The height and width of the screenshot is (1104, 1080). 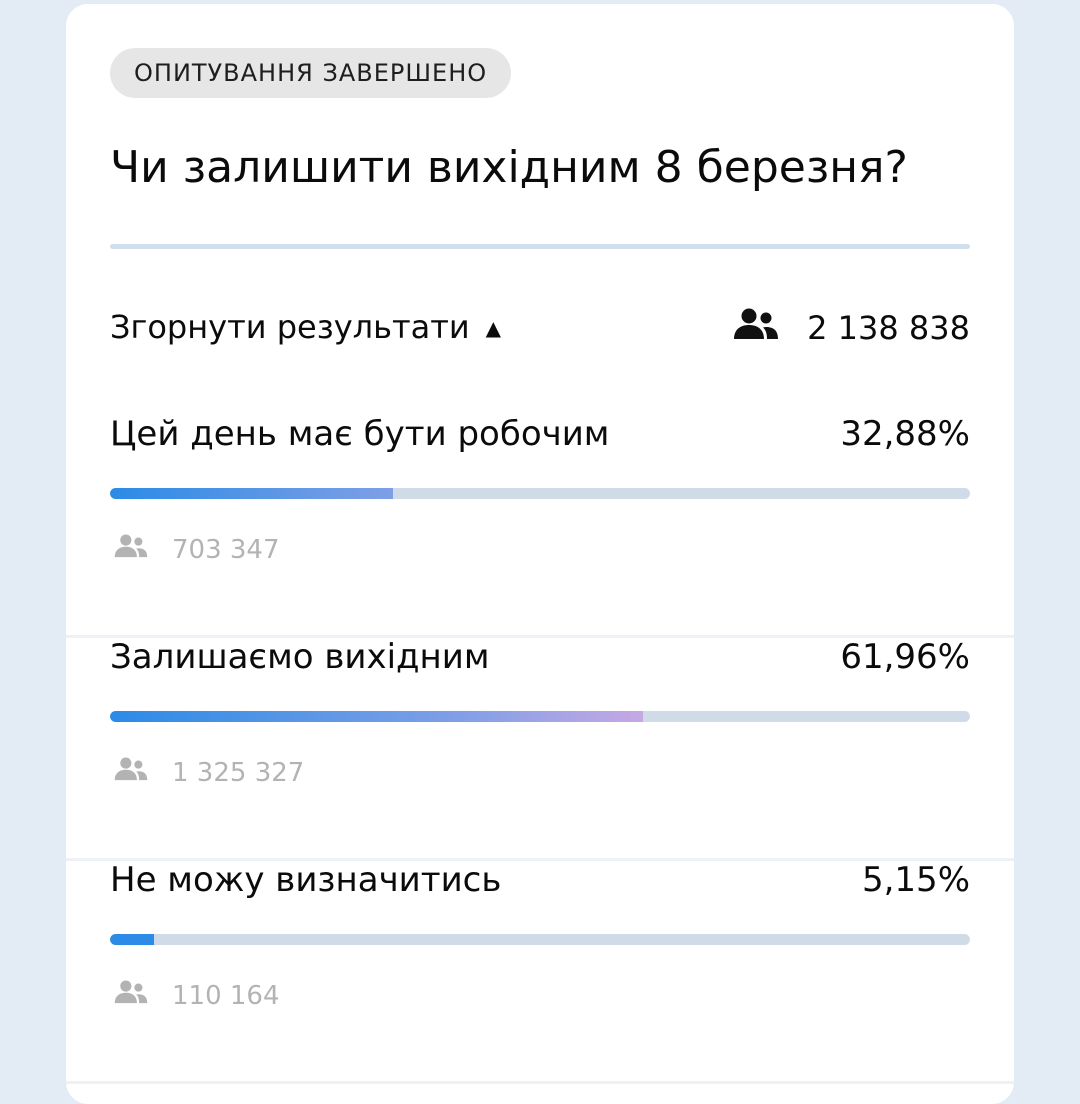 I want to click on option-label: Не можу визначитись, so click(x=306, y=880).